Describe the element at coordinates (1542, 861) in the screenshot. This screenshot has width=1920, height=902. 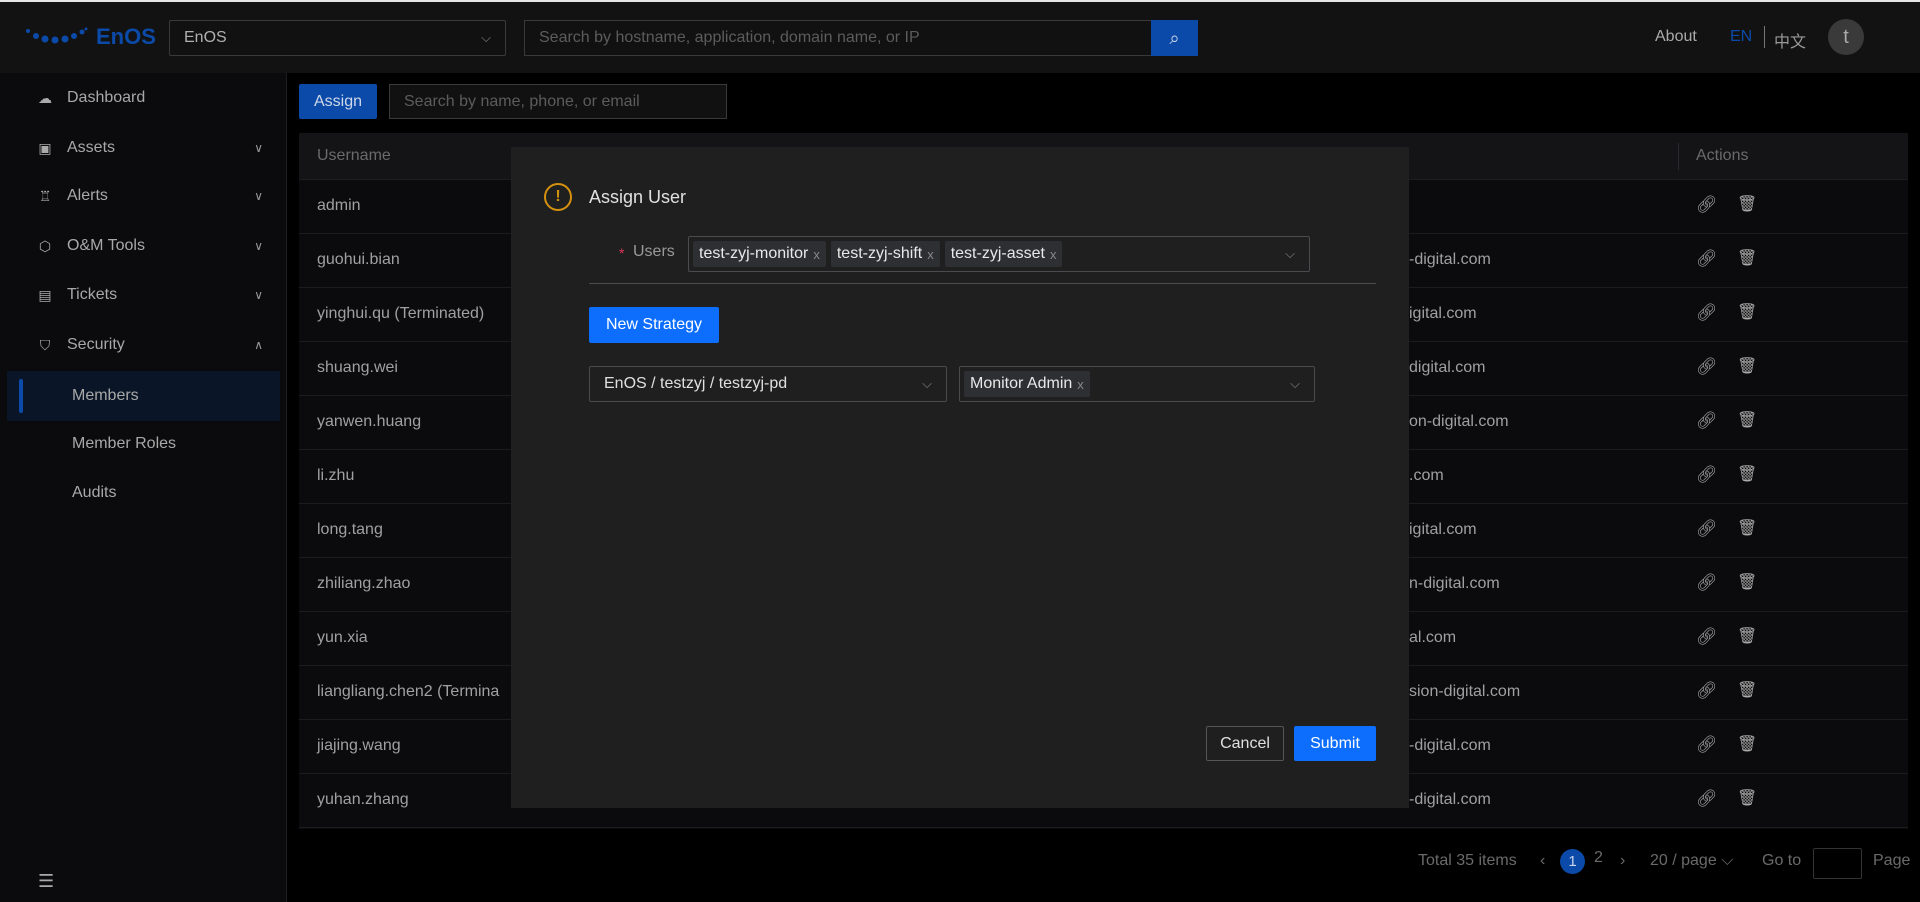
I see `prev-page-icon: ‹` at that location.